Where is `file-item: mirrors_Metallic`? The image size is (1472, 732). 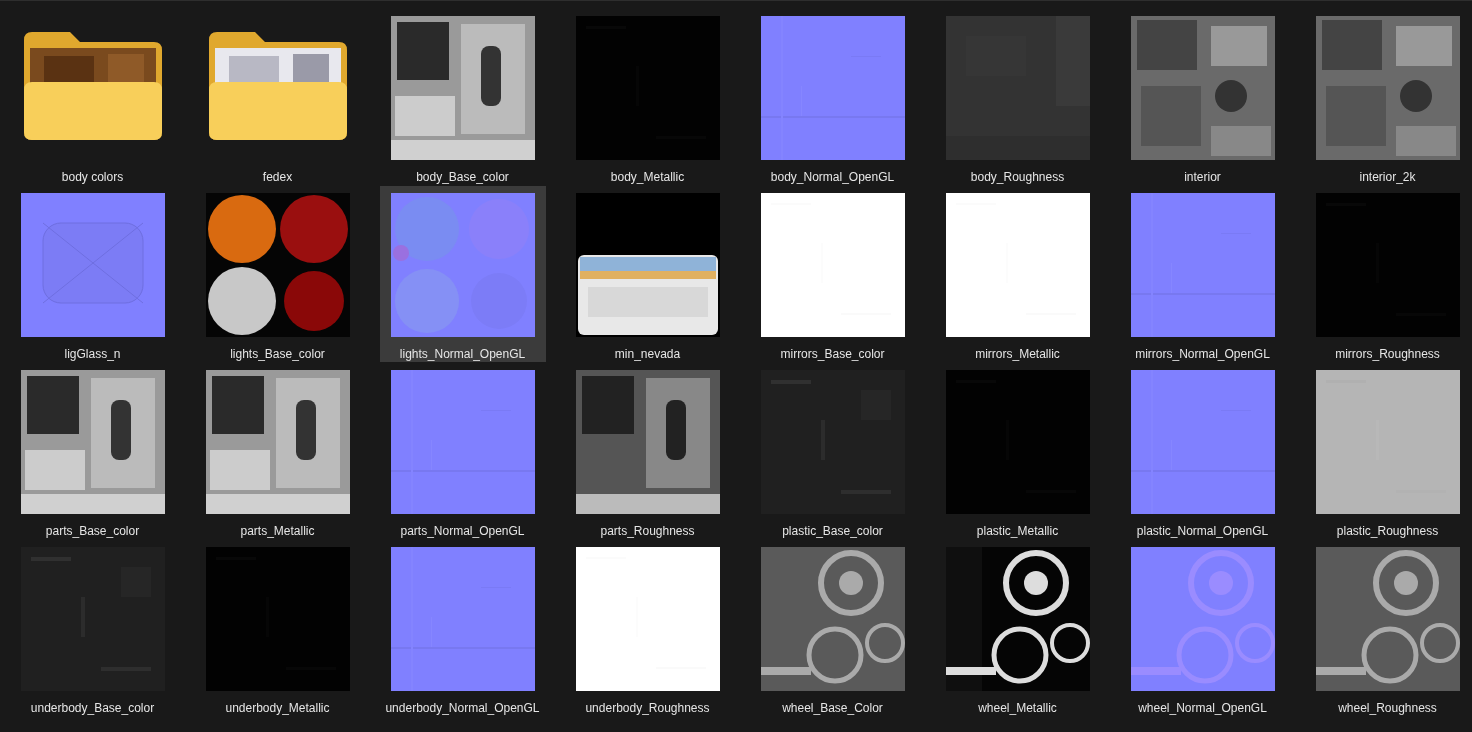 file-item: mirrors_Metallic is located at coordinates (1017, 274).